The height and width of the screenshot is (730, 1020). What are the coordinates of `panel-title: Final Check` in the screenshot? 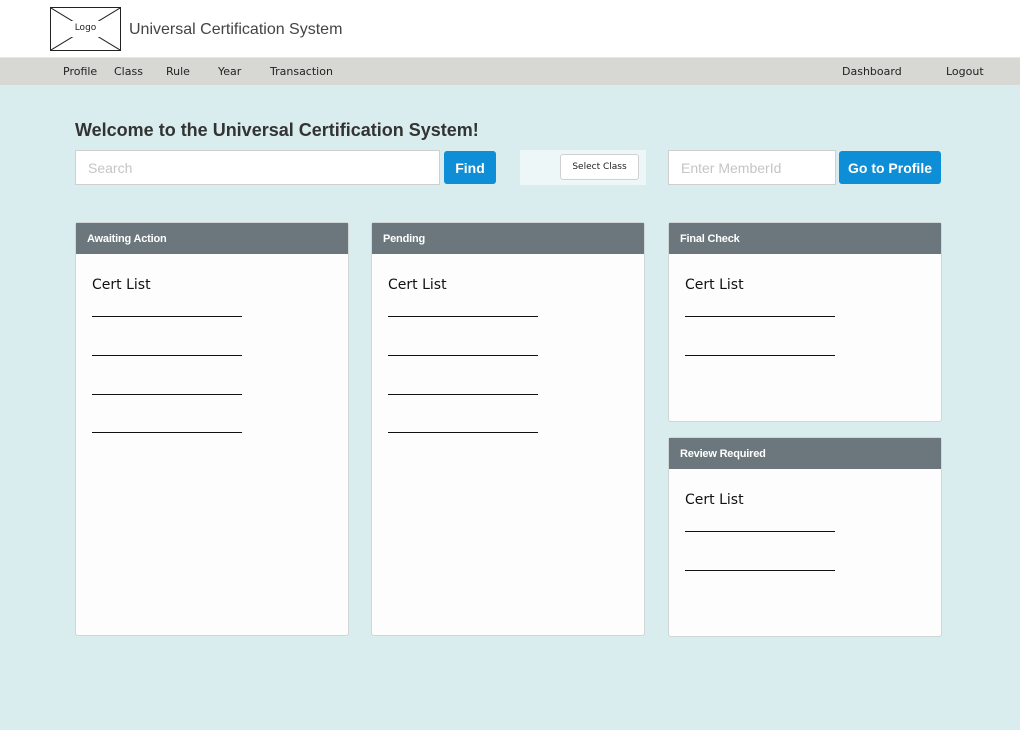 It's located at (805, 238).